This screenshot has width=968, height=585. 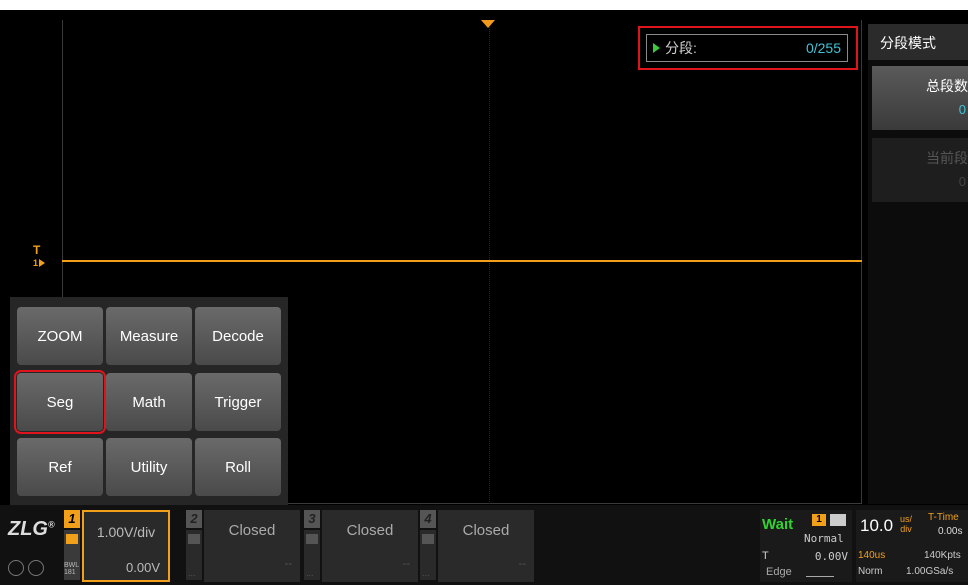 I want to click on trigger-time-value: 0.00s, so click(x=950, y=531).